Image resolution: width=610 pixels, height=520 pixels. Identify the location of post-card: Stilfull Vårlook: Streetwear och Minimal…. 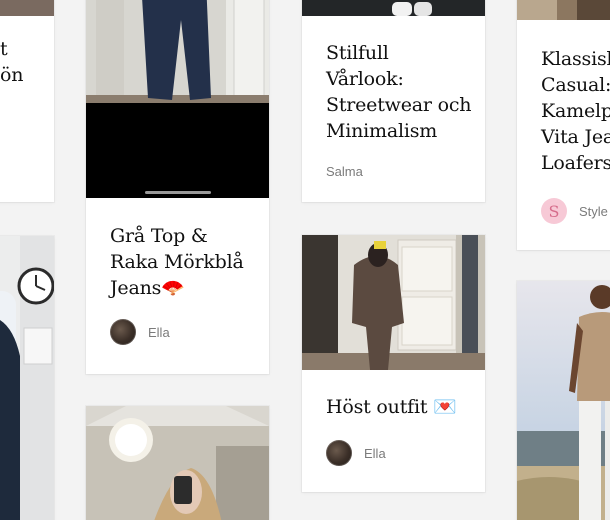
(393, 101).